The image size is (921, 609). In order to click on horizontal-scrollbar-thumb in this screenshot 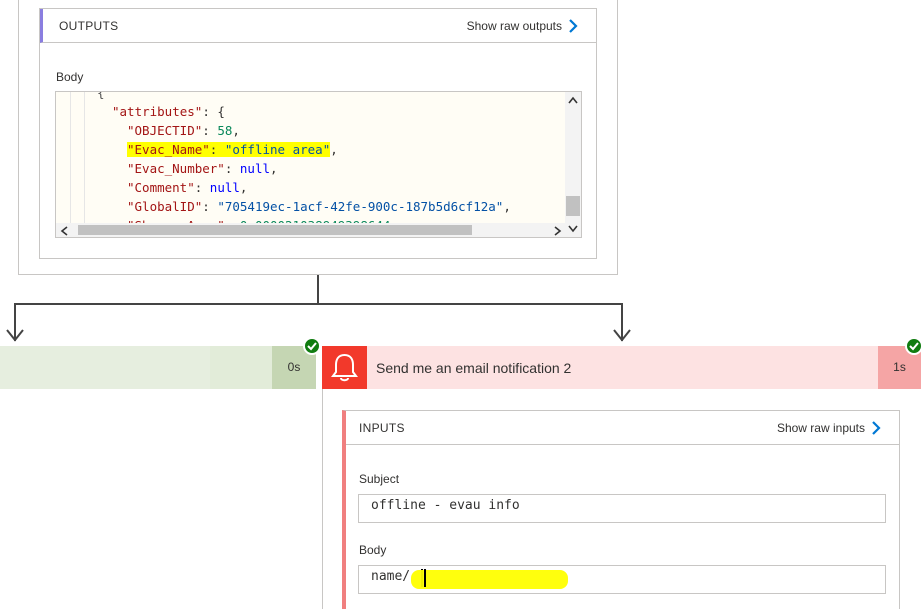, I will do `click(275, 230)`.